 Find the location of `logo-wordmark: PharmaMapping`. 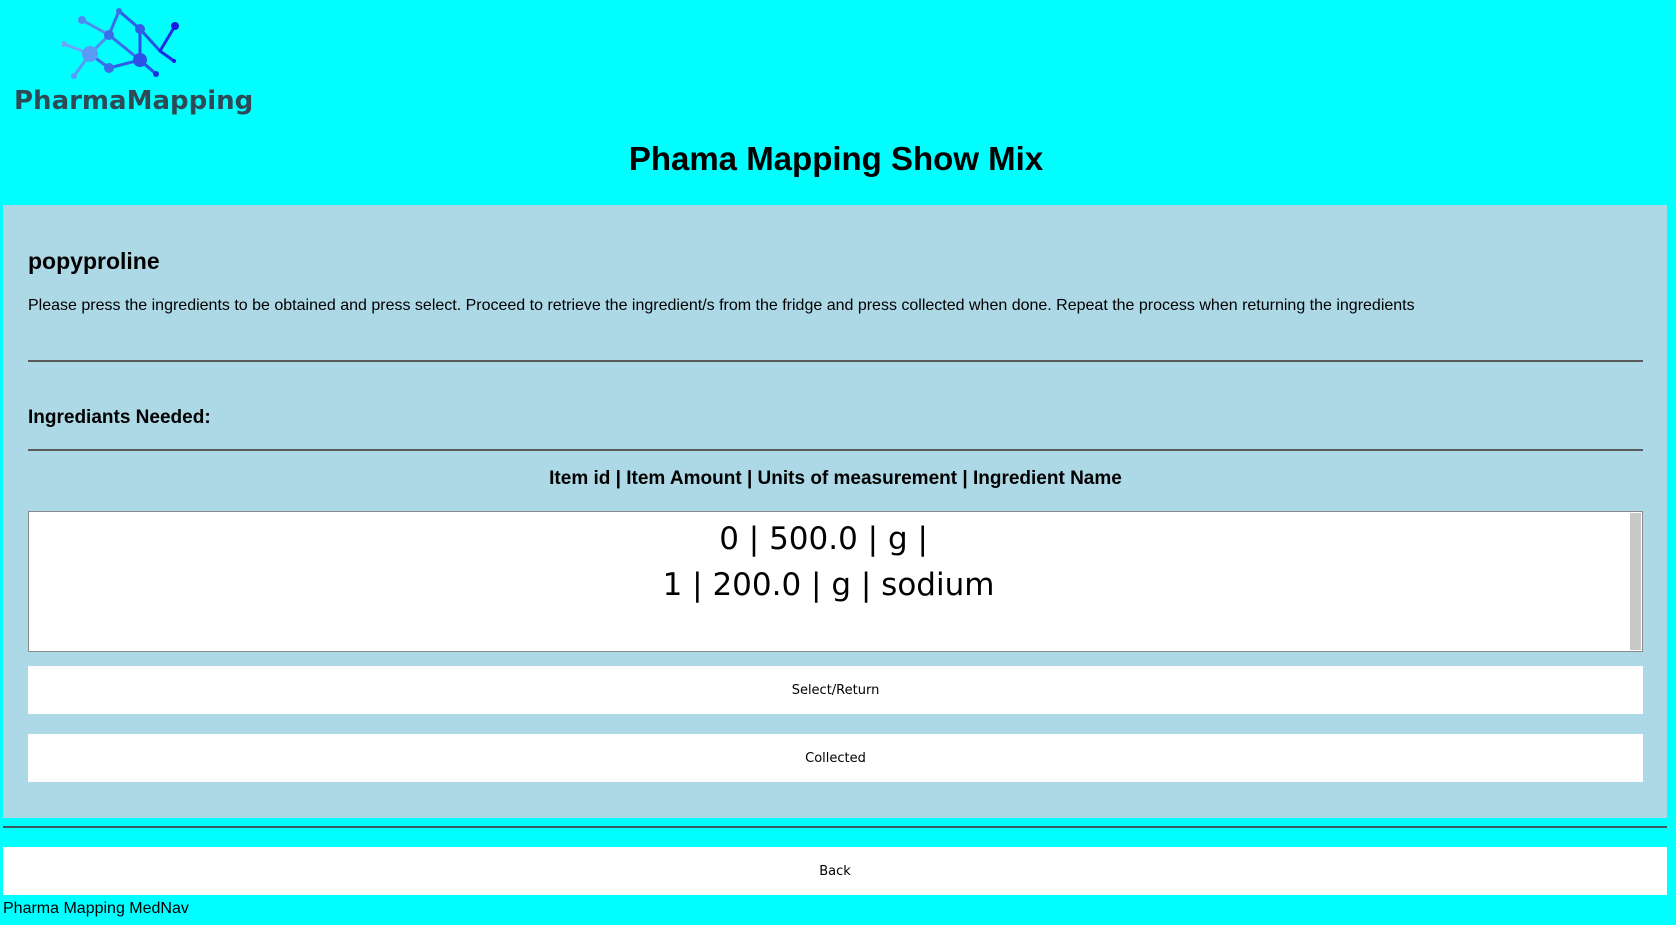

logo-wordmark: PharmaMapping is located at coordinates (134, 101).